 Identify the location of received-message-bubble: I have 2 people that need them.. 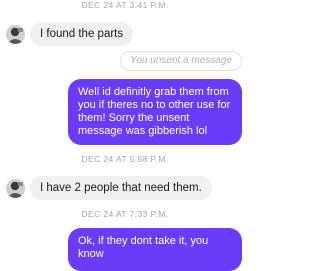
(121, 188).